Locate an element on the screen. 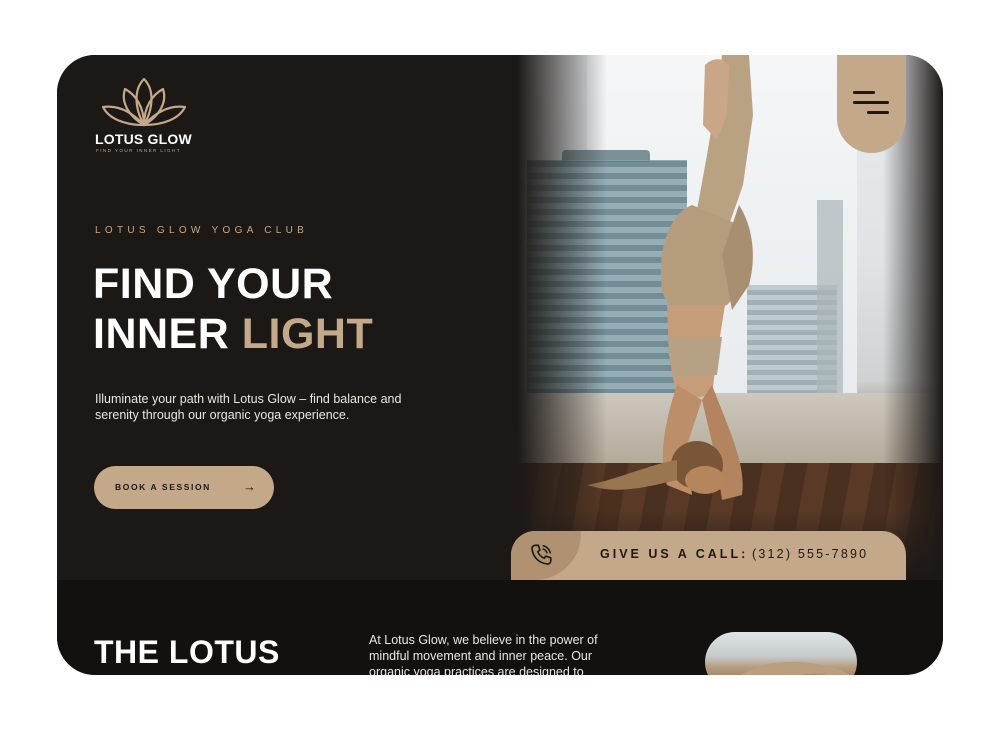  brand-tagline: FIND YOUR INNER LIGHT is located at coordinates (138, 150).